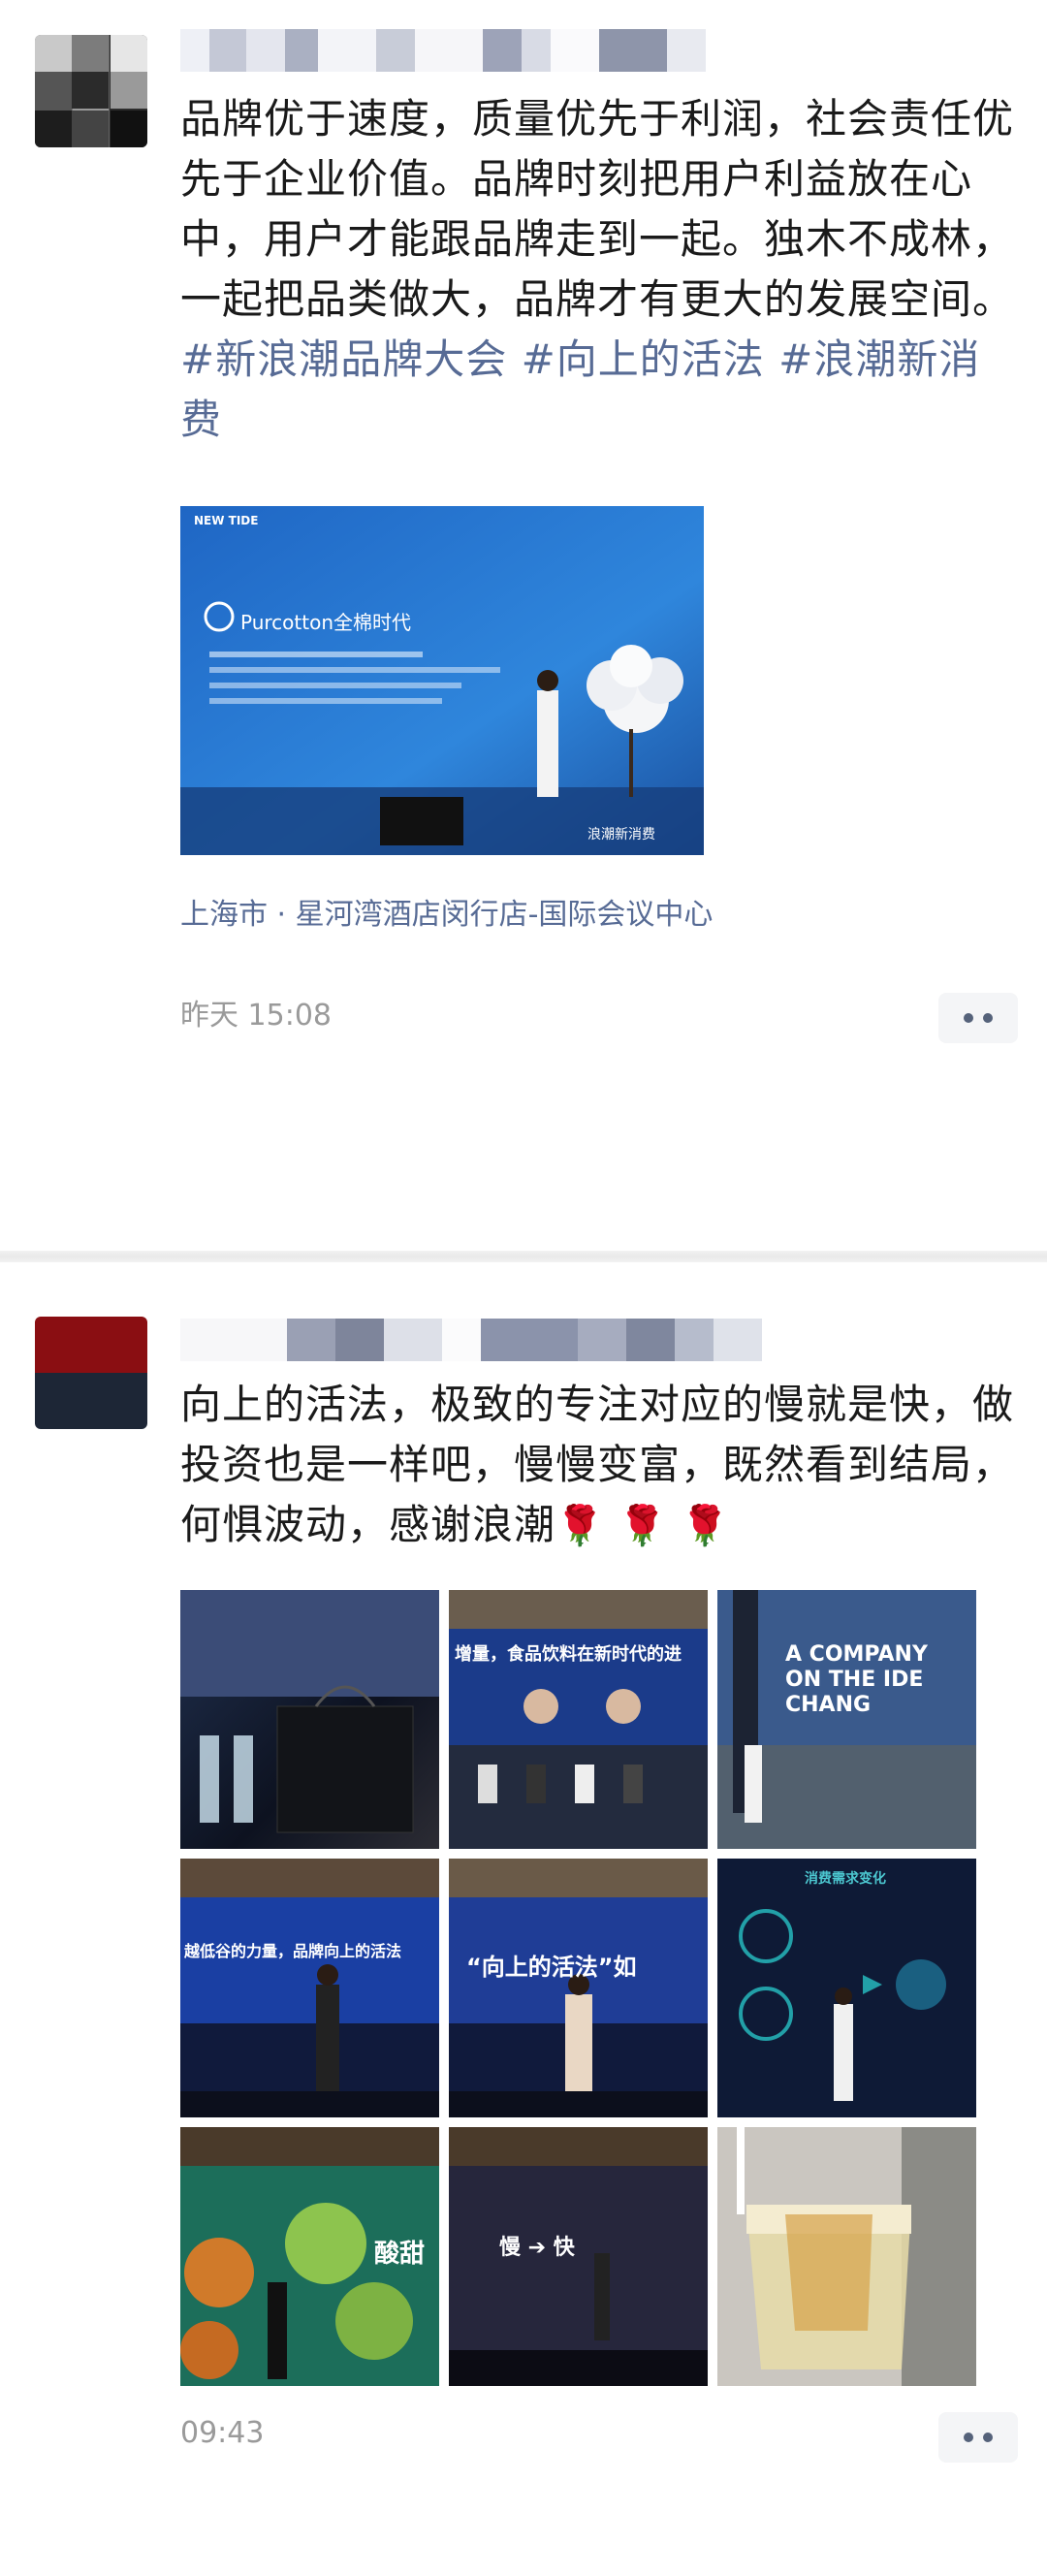 The height and width of the screenshot is (2576, 1047). Describe the element at coordinates (400, 2254) in the screenshot. I see `thumb-caption: 酸甜` at that location.